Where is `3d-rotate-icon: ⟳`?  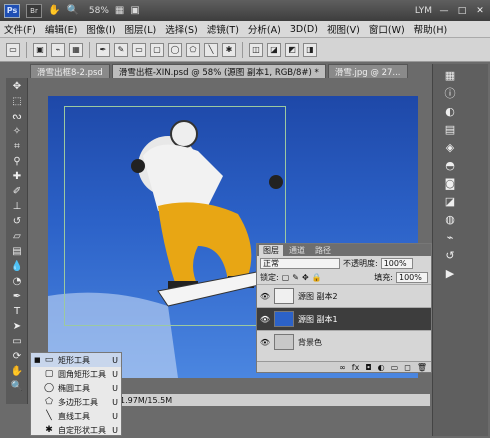 3d-rotate-icon: ⟳ is located at coordinates (17, 356).